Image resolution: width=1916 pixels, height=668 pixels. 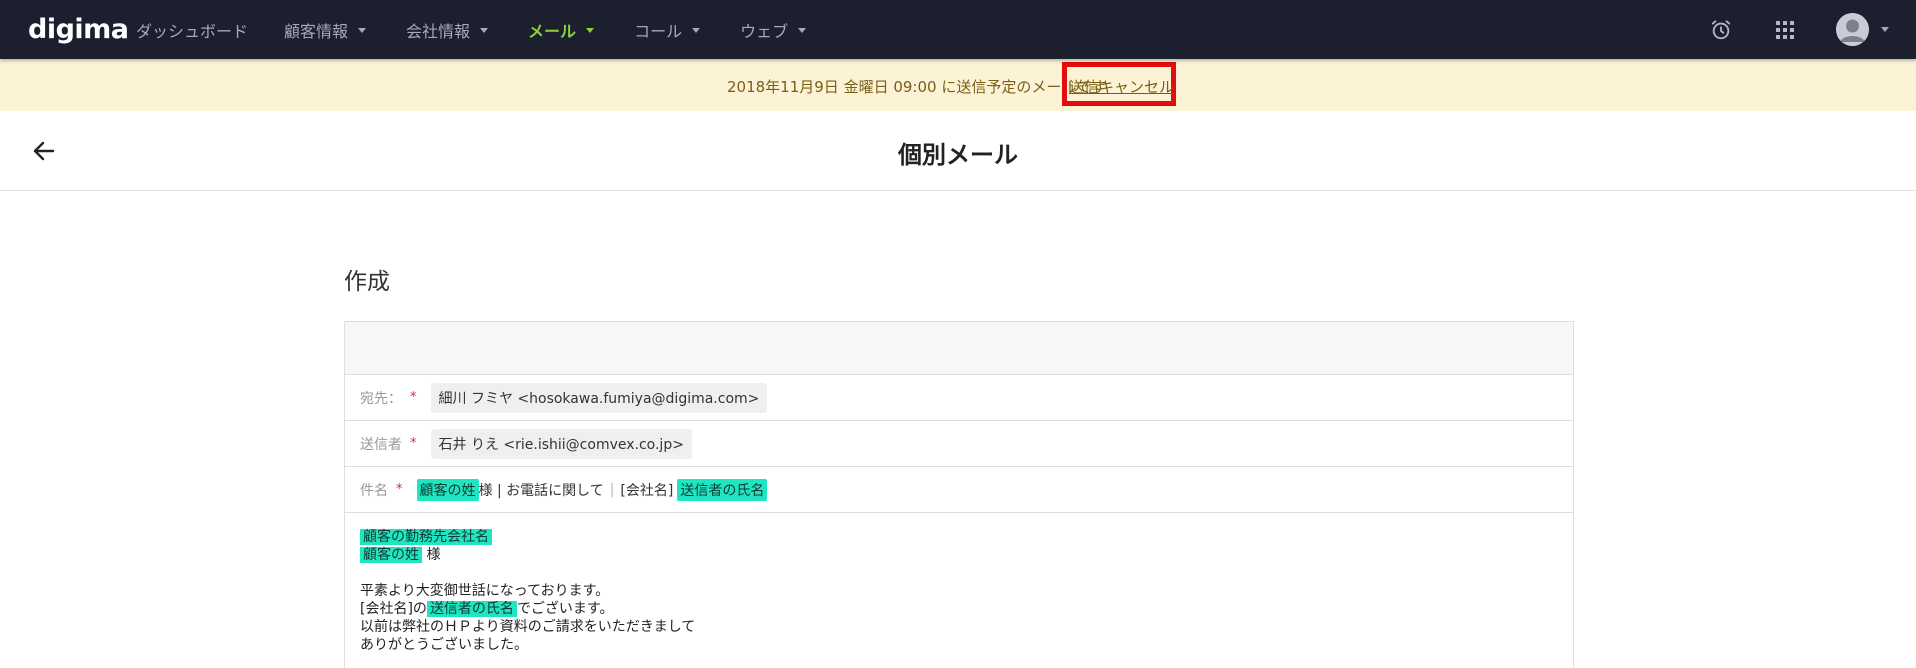 I want to click on body-line-empty, so click(x=959, y=573).